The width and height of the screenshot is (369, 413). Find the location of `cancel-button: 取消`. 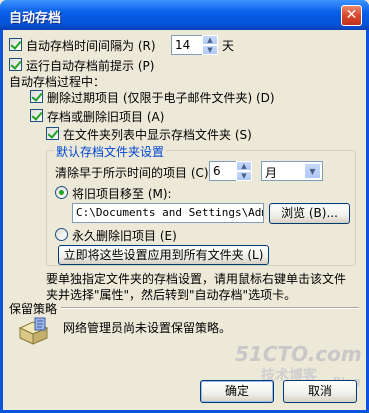

cancel-button: 取消 is located at coordinates (320, 391).